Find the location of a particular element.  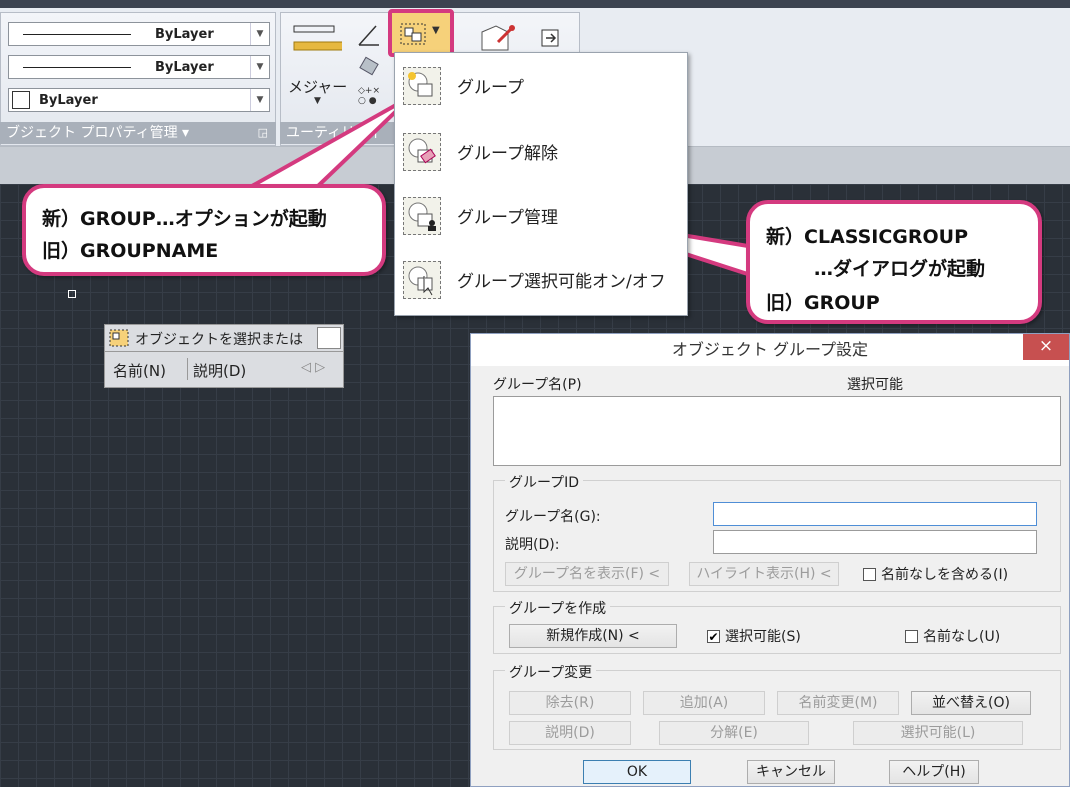

change-group-label: グループ変更 is located at coordinates (551, 672).